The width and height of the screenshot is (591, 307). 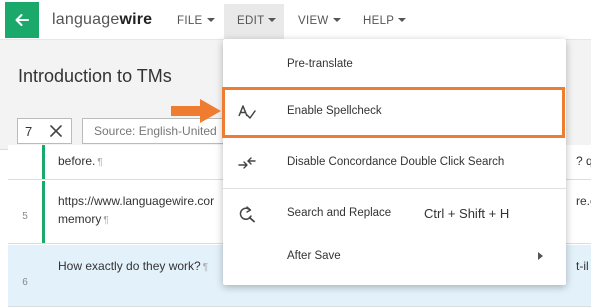 I want to click on languagewire-logo: languagewire, so click(x=102, y=19).